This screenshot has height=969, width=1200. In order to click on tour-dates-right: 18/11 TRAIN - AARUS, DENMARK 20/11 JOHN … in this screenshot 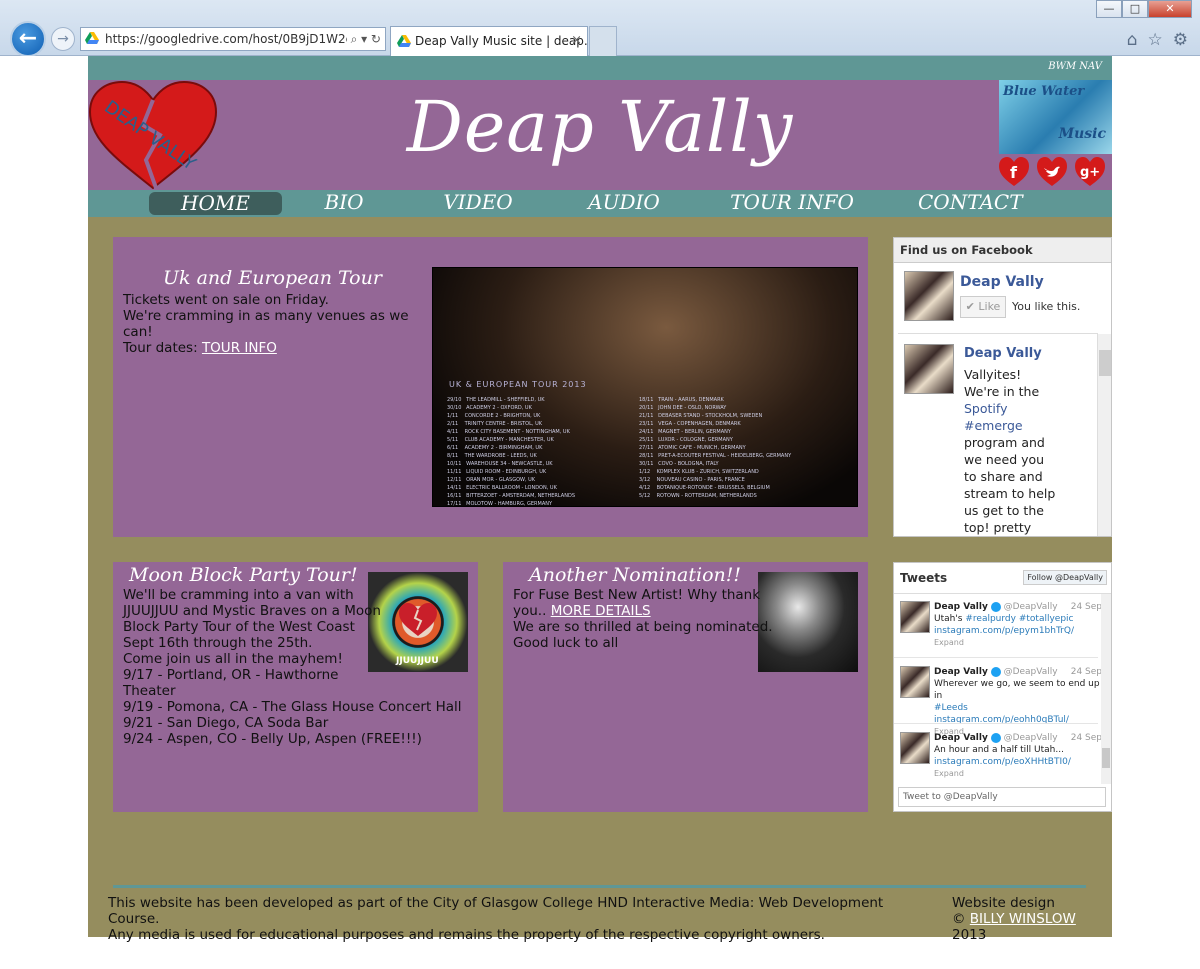, I will do `click(715, 448)`.